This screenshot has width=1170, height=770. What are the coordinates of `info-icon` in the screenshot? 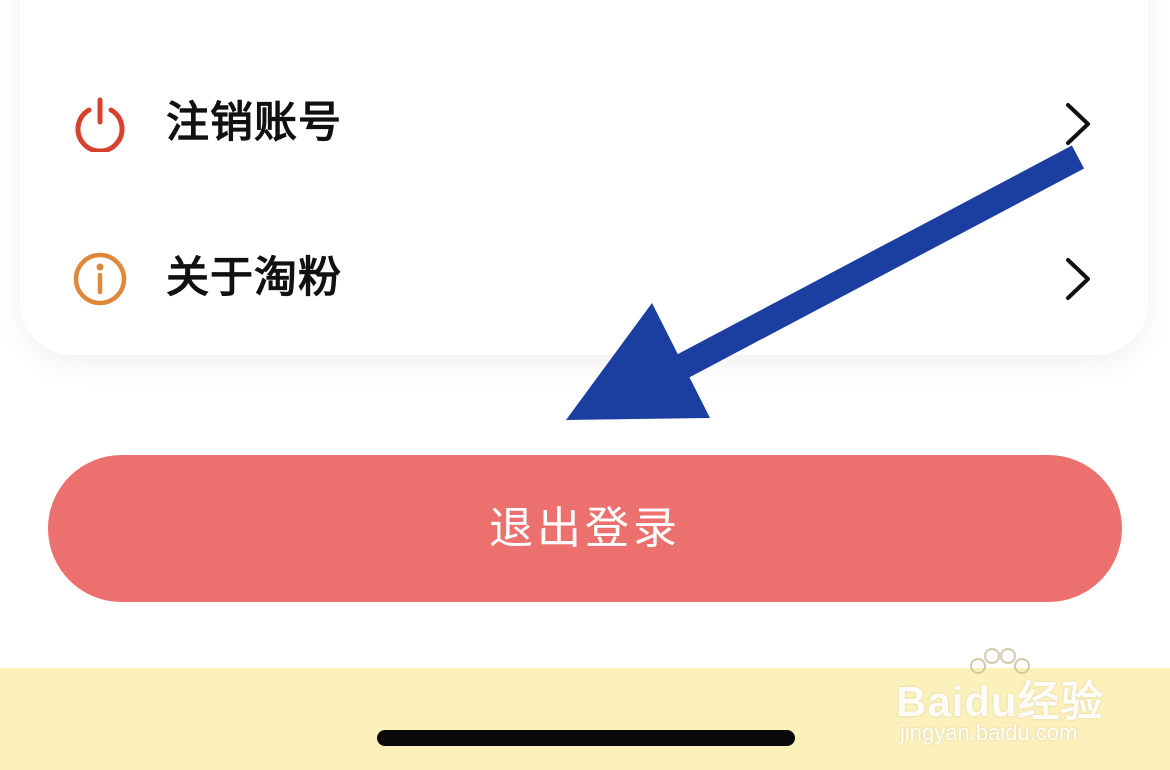 It's located at (100, 279).